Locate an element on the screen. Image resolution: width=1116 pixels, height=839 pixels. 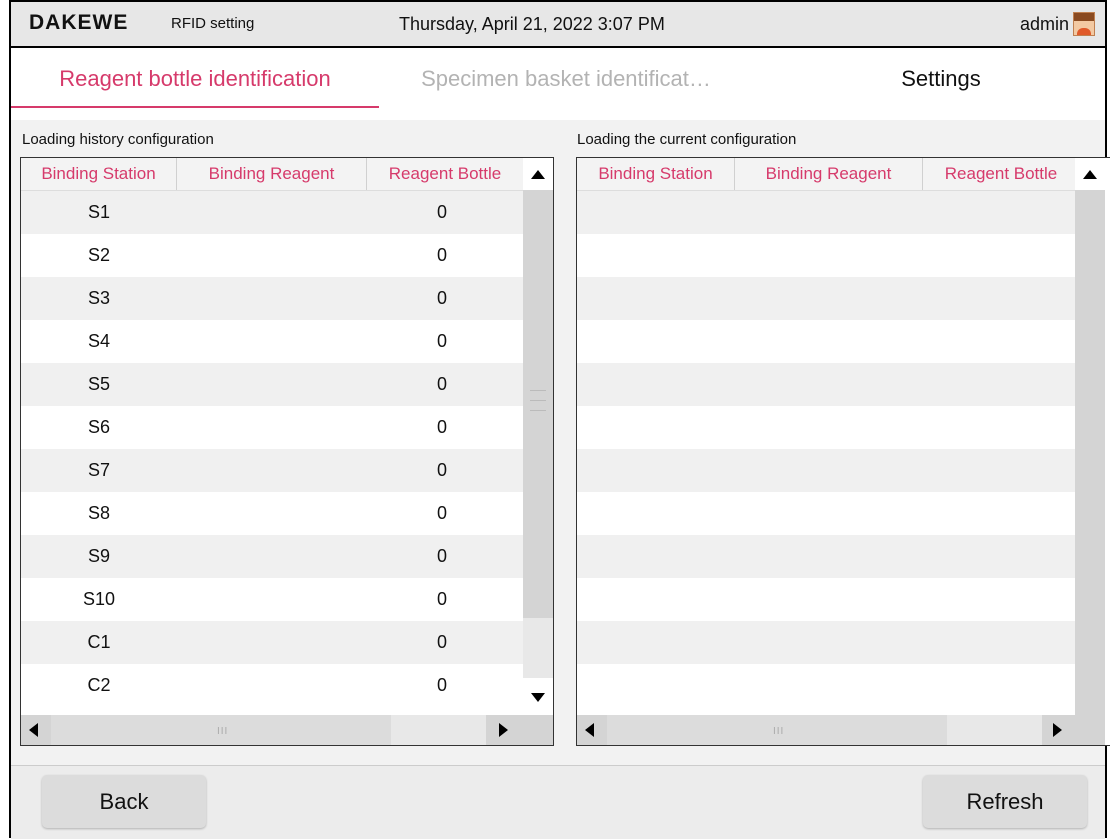
tab-settings: Settings is located at coordinates (941, 79).